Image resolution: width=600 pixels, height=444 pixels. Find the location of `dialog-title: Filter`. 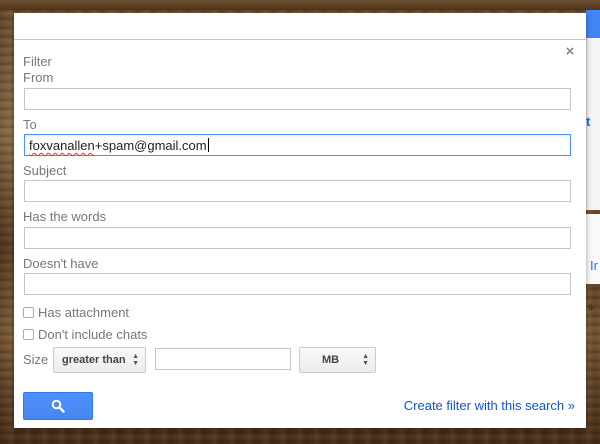

dialog-title: Filter is located at coordinates (37, 61).